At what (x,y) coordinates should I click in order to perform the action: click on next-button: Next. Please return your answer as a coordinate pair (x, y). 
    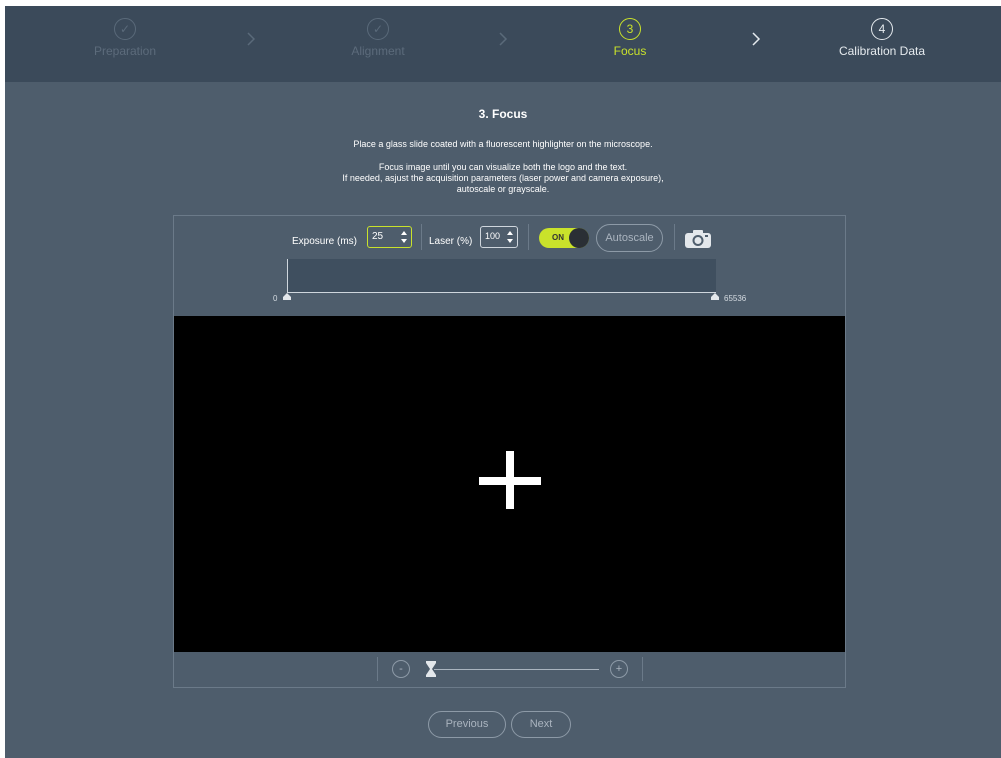
    Looking at the image, I should click on (541, 724).